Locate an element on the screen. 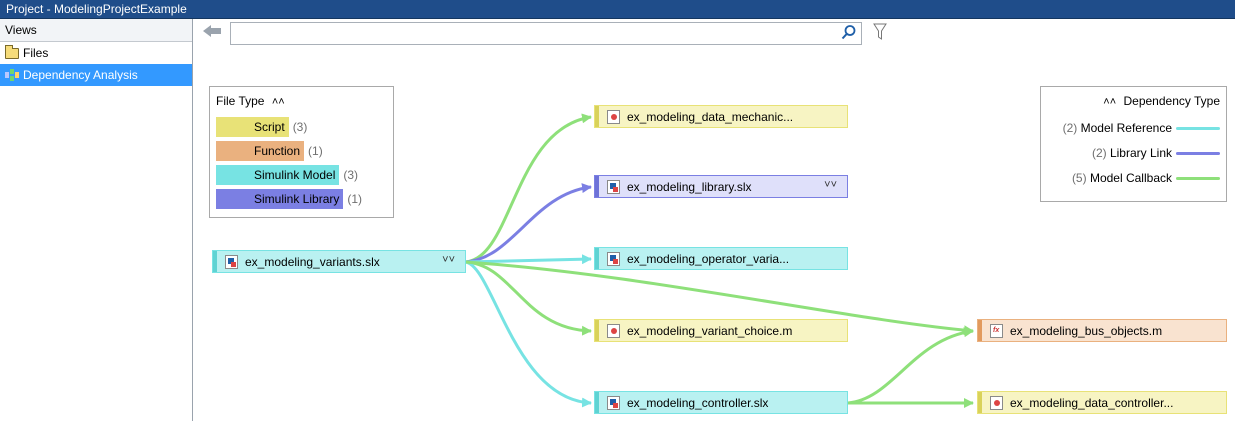 Image resolution: width=1235 pixels, height=421 pixels. model-reference-line is located at coordinates (1198, 128).